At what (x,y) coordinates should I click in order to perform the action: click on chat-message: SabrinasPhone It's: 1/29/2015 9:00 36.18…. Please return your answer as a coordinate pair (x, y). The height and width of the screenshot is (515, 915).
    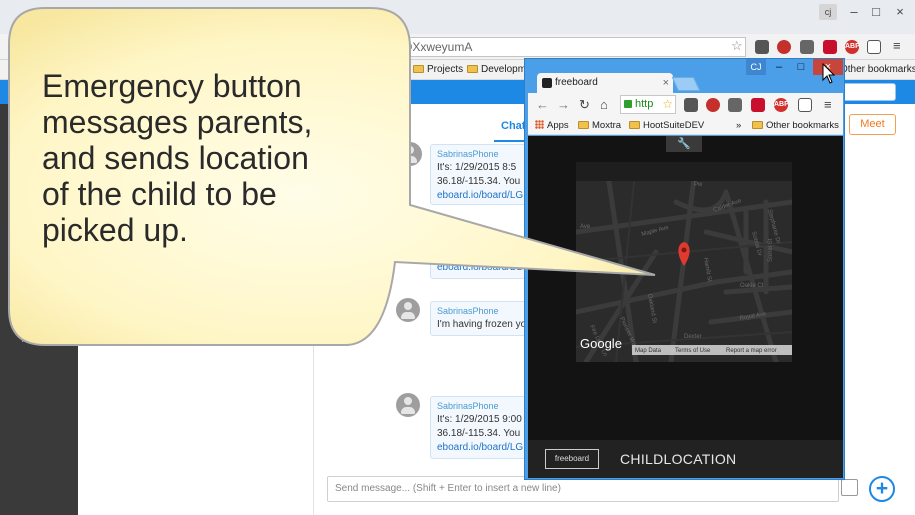
    Looking at the image, I should click on (480, 427).